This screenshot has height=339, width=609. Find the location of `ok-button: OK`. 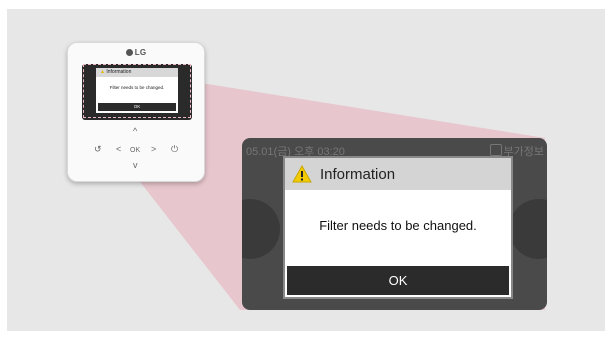

ok-button: OK is located at coordinates (135, 150).